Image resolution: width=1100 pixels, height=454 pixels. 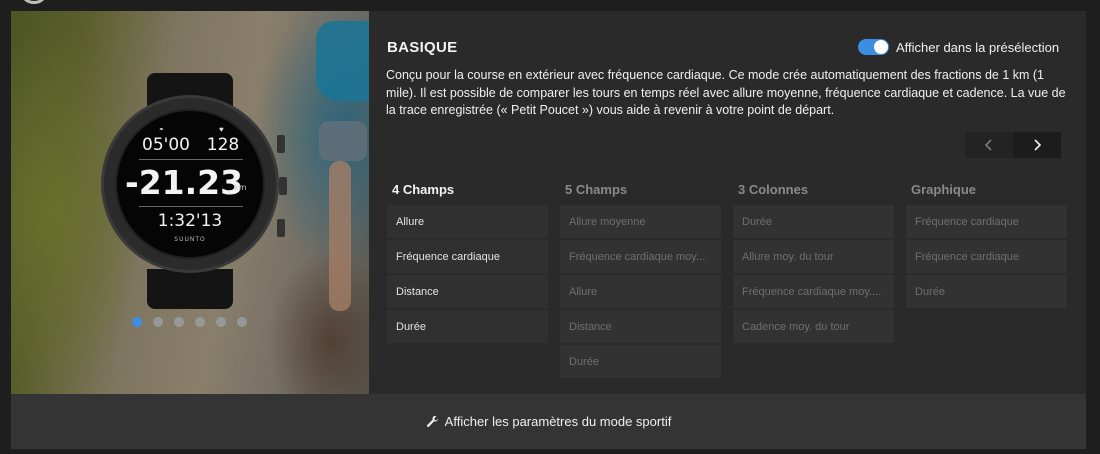 I want to click on preselection-toggle-row: Afficher dans la présélection, so click(x=958, y=47).